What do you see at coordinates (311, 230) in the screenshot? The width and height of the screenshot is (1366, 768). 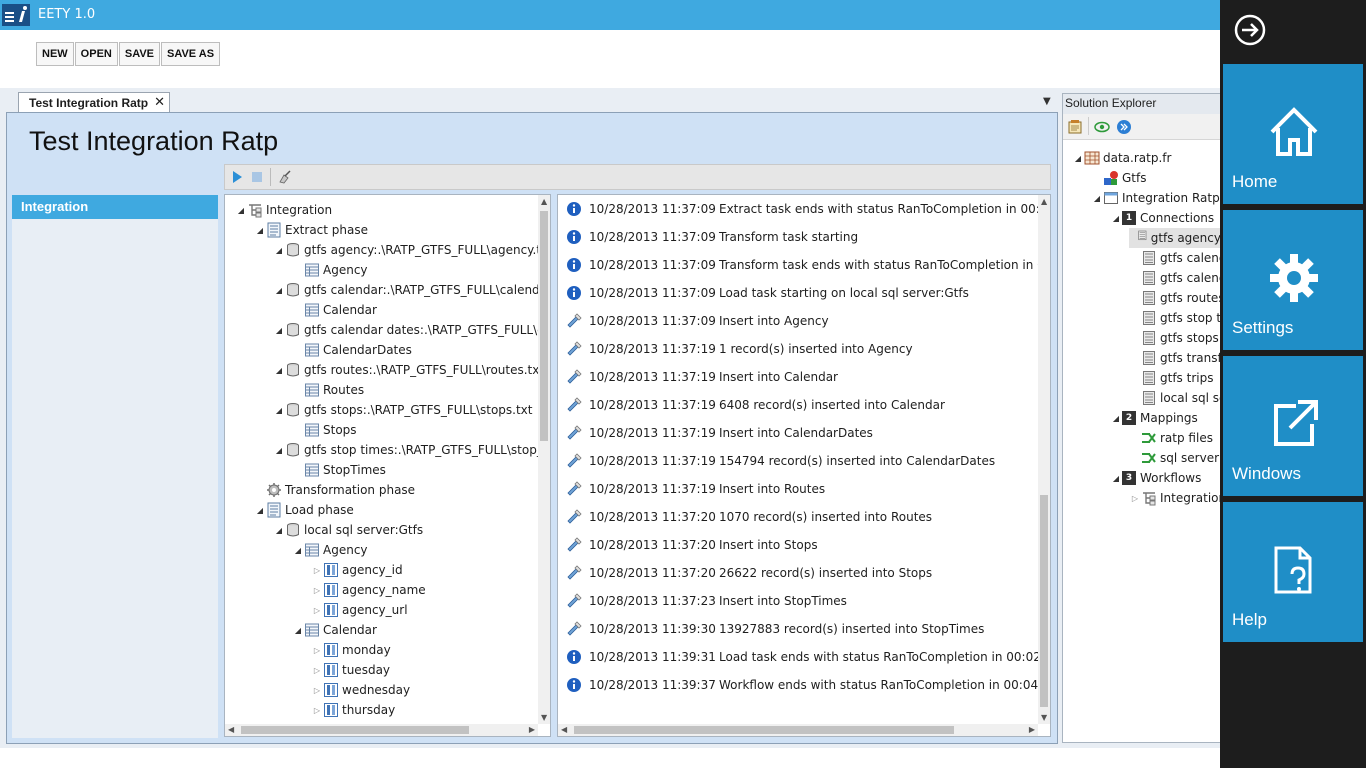 I see `tree-node: ◢ Extract phase` at bounding box center [311, 230].